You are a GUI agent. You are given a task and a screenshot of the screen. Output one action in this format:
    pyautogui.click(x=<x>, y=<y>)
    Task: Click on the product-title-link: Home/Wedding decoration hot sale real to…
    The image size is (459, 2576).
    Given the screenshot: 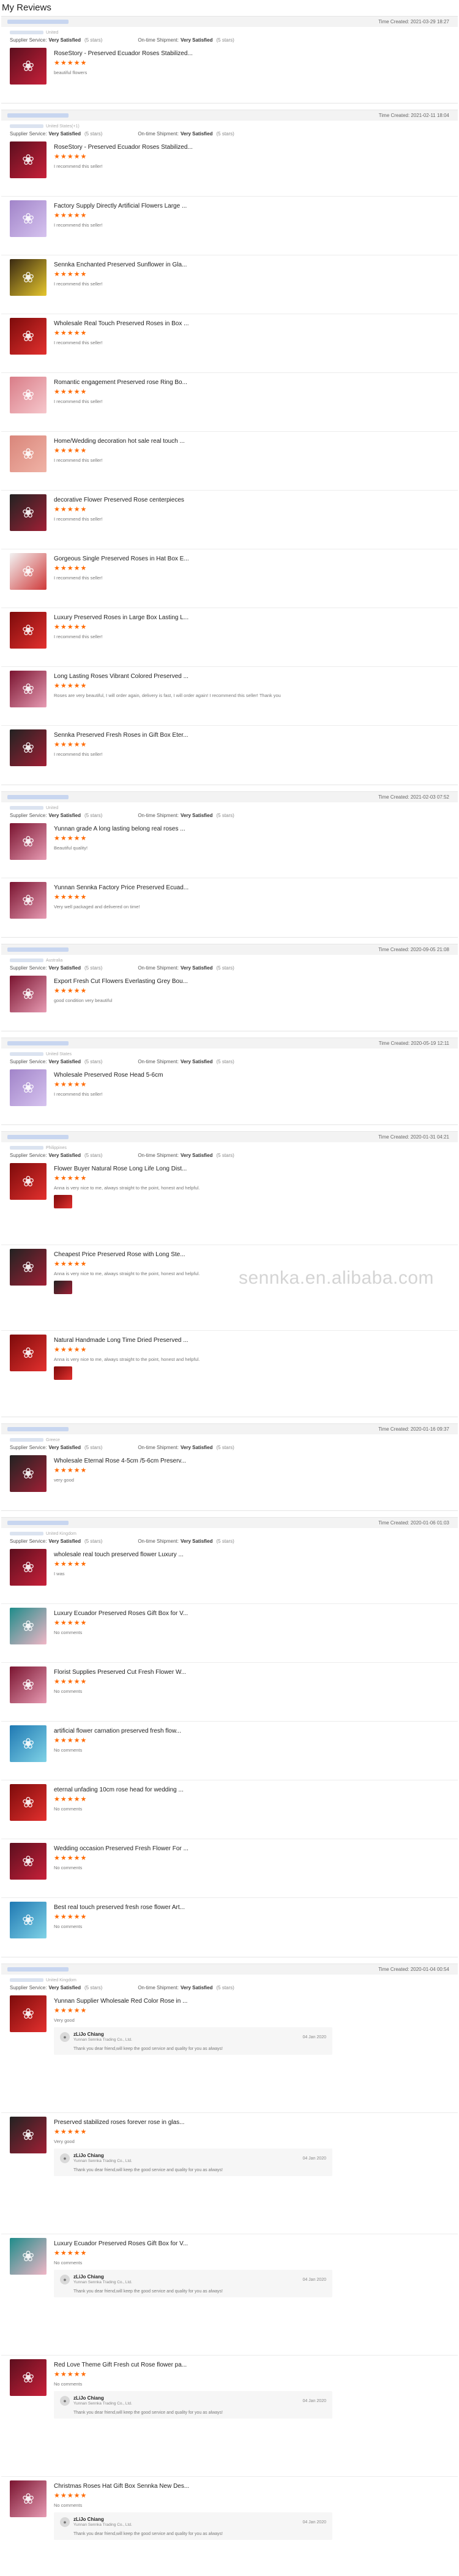 What is the action you would take?
    pyautogui.click(x=252, y=442)
    